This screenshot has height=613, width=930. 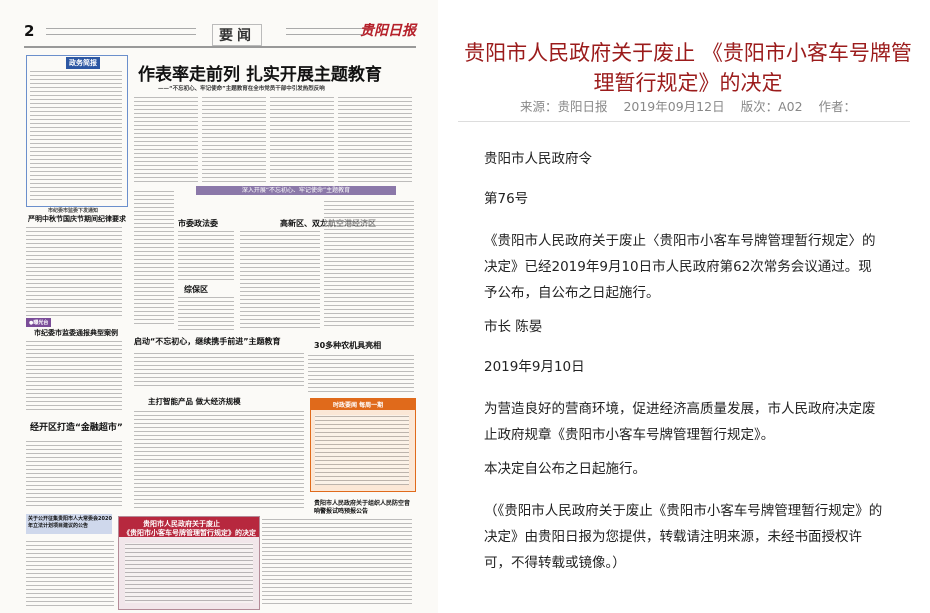 What do you see at coordinates (76, 428) in the screenshot?
I see `newspaper-headline-left3: 经开区打造“金融超市”` at bounding box center [76, 428].